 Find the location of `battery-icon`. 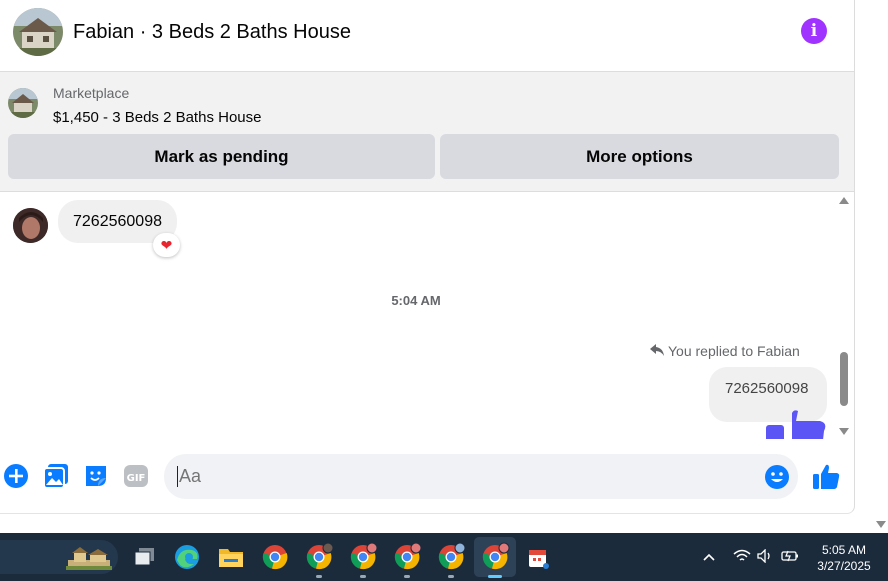

battery-icon is located at coordinates (790, 557).